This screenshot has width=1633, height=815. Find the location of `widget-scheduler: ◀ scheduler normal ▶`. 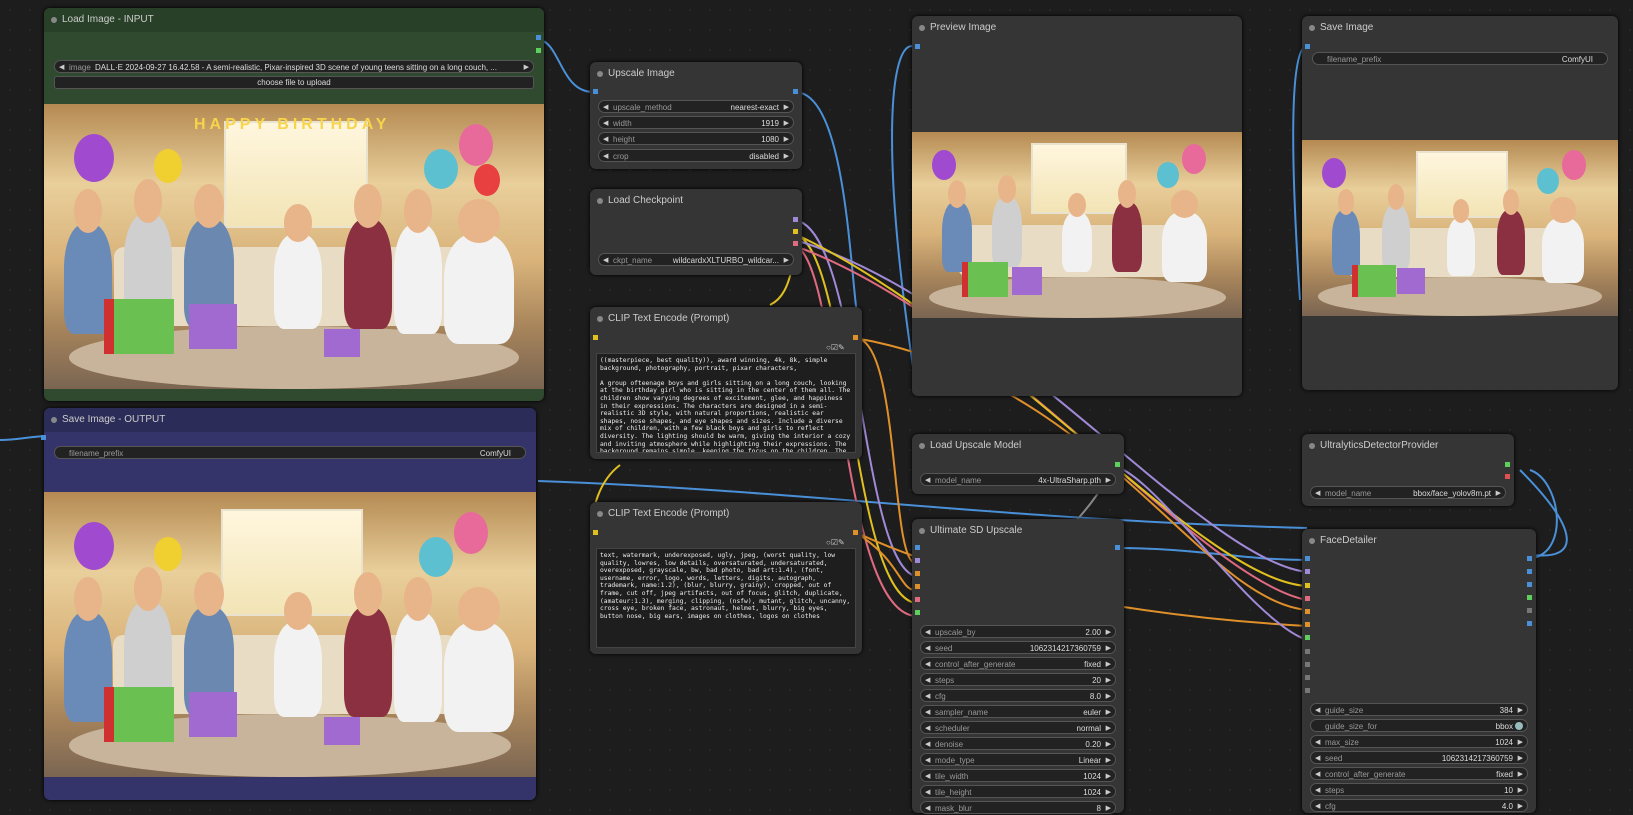

widget-scheduler: ◀ scheduler normal ▶ is located at coordinates (1018, 727).